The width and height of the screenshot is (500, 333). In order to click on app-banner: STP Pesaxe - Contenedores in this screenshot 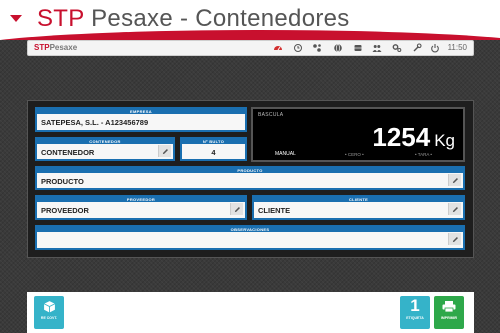, I will do `click(250, 20)`.